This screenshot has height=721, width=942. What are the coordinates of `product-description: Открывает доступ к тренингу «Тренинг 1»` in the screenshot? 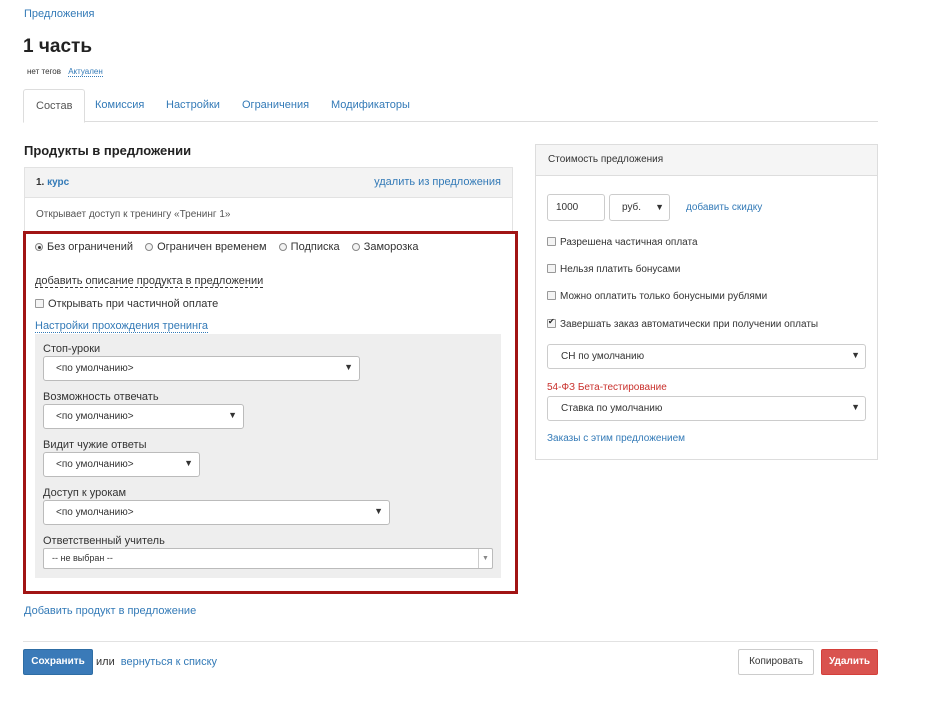 It's located at (268, 215).